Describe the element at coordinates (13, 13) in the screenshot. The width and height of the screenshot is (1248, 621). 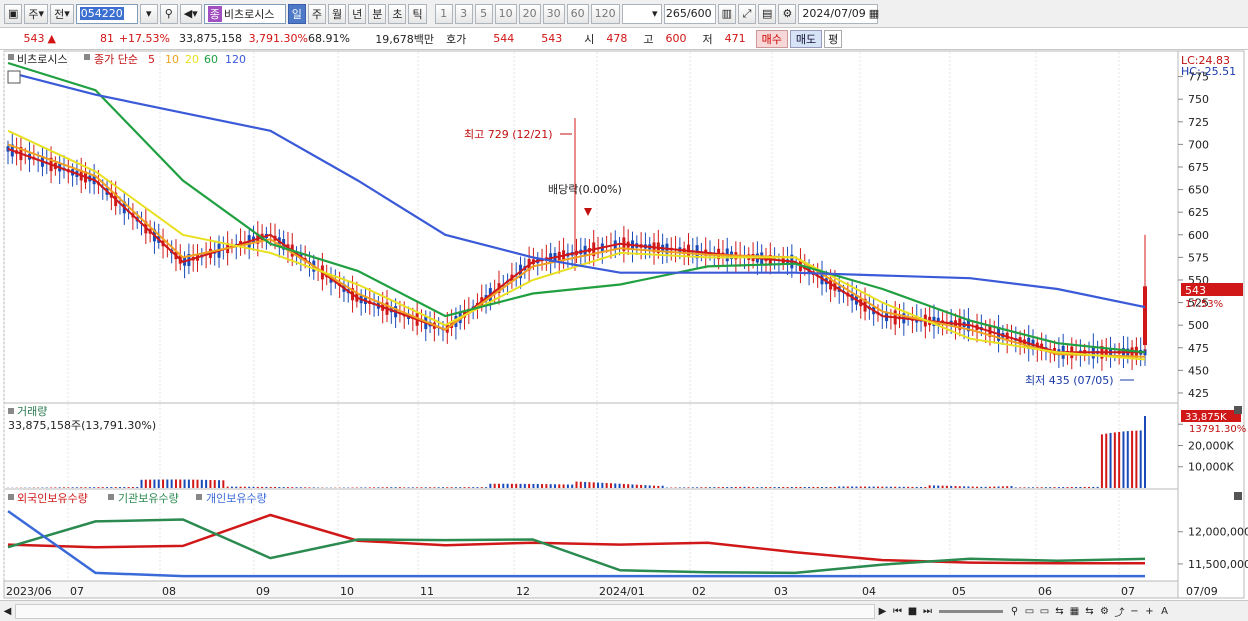
I see `layout-icon: ▣` at that location.